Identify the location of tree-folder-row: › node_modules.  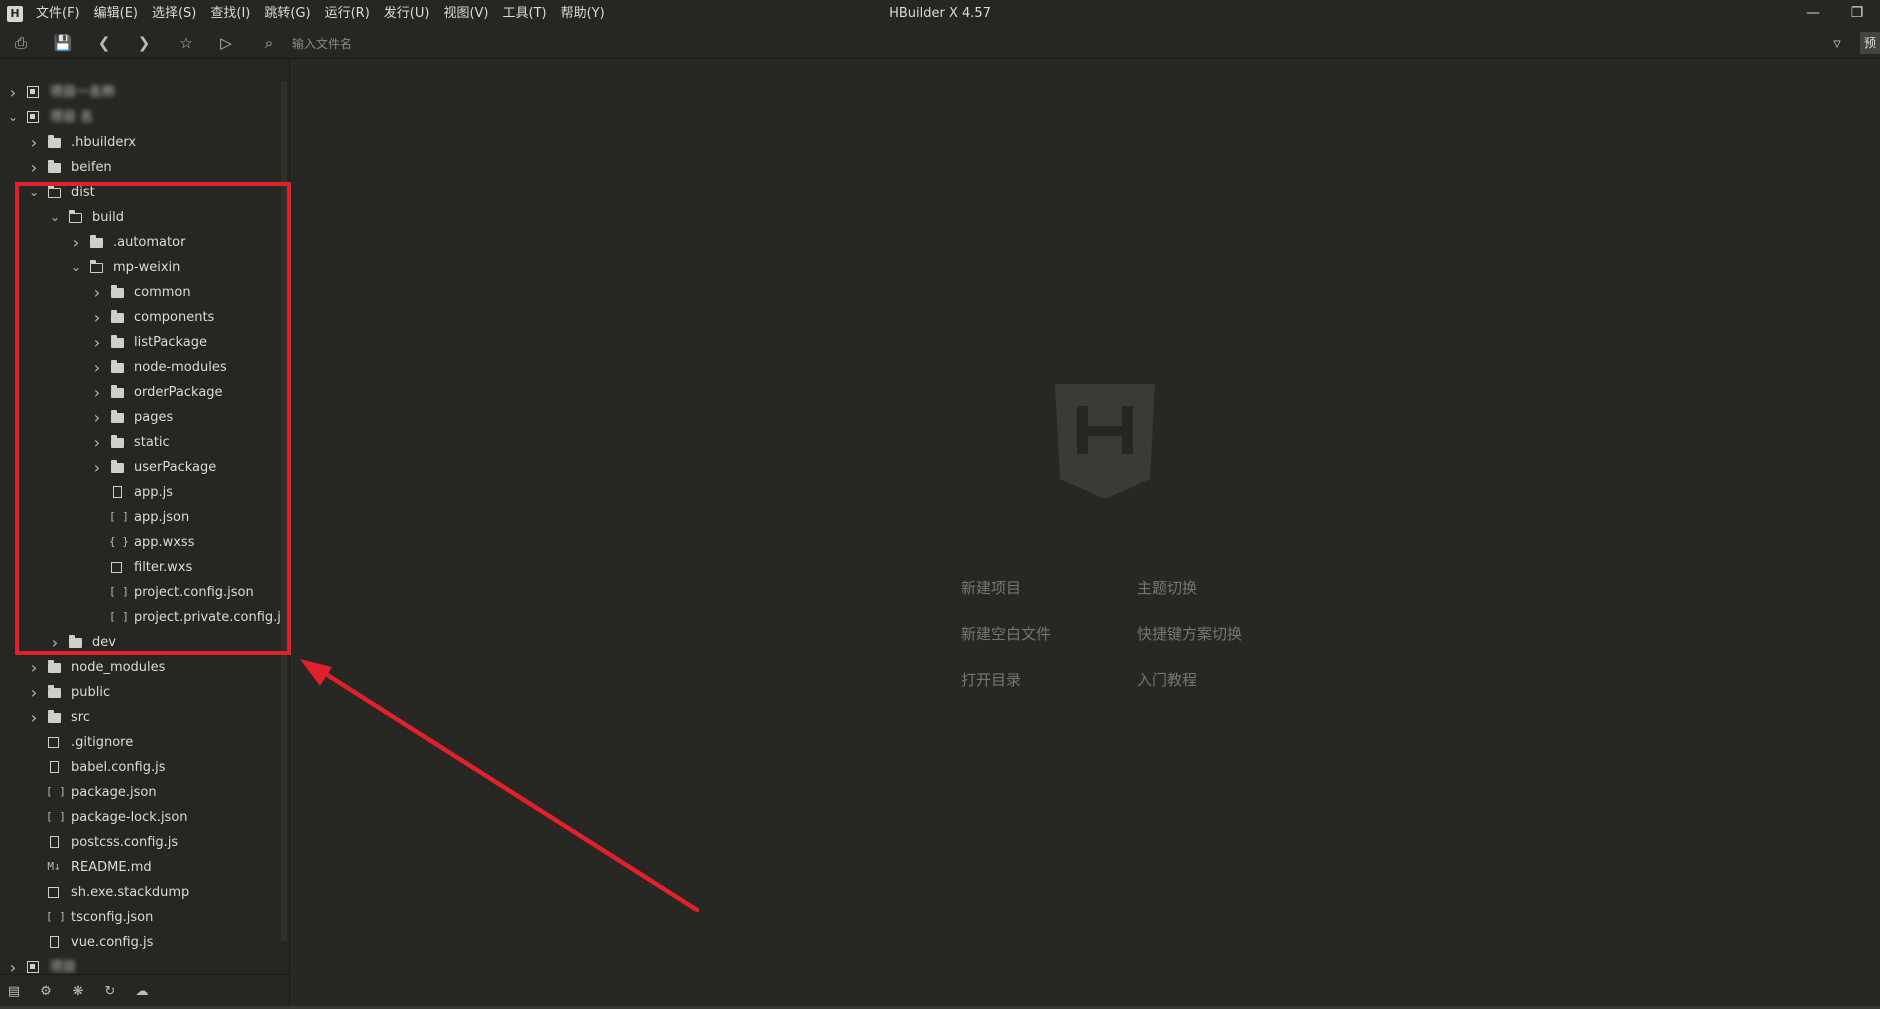
(140, 667).